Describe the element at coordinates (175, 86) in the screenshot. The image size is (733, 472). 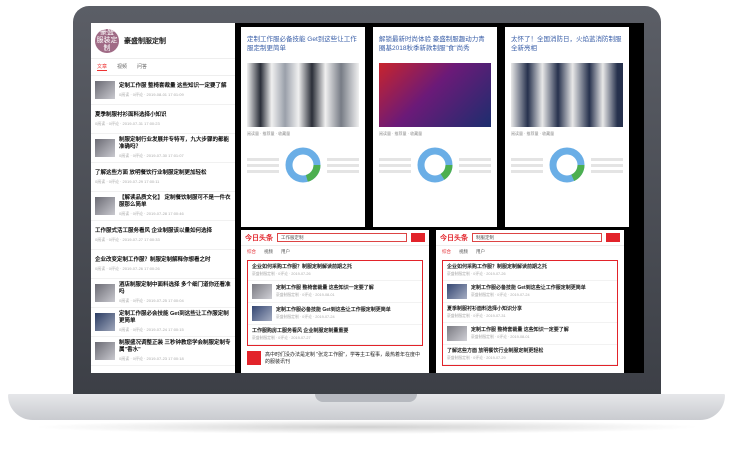
I see `item-title: 定制工作服 整椅套裁量 这些知识一定要了解` at that location.